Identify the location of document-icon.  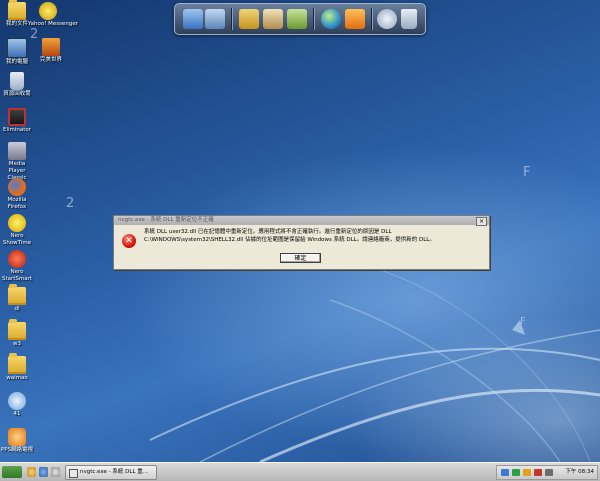
(273, 19).